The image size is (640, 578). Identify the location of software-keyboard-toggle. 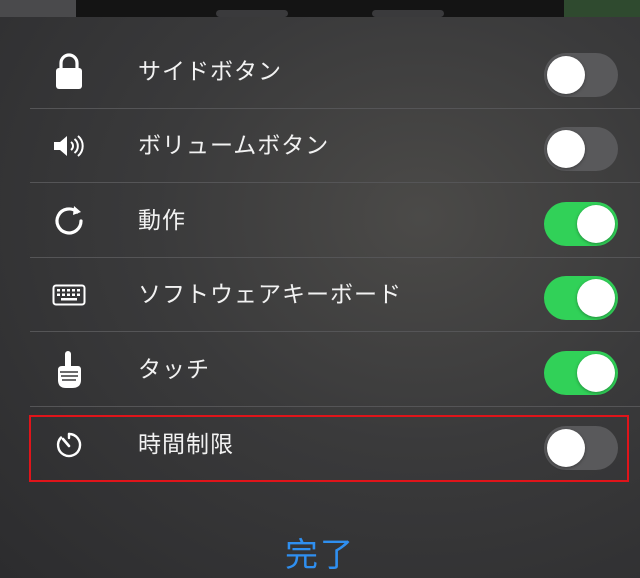
(581, 298).